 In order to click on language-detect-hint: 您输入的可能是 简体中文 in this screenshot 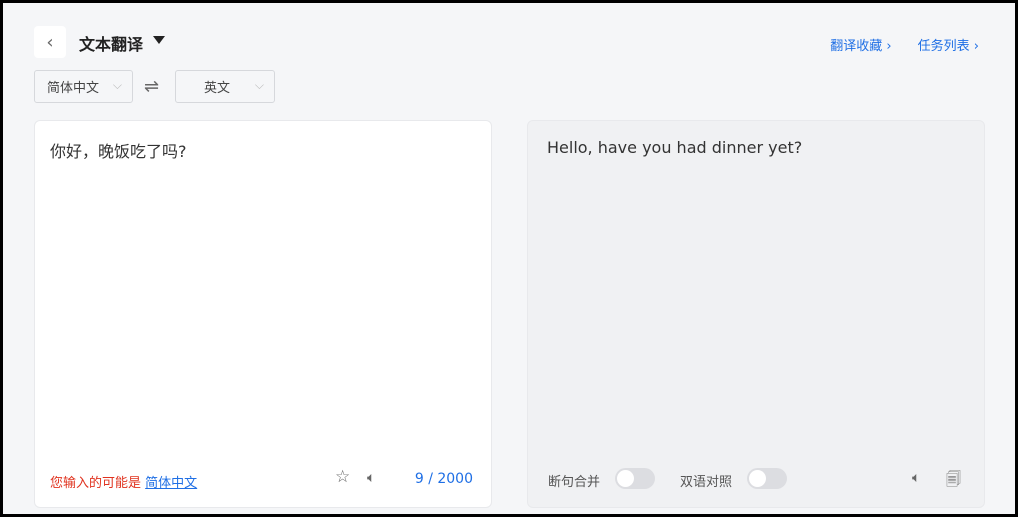, I will do `click(124, 483)`.